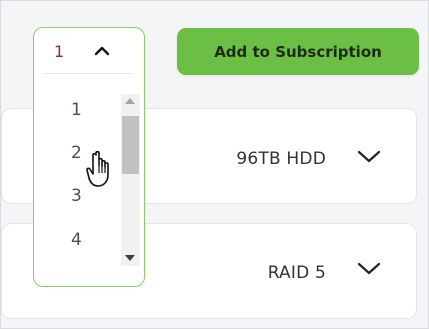 The image size is (429, 329). Describe the element at coordinates (281, 159) in the screenshot. I see `storage-value: 96TB HDD` at that location.